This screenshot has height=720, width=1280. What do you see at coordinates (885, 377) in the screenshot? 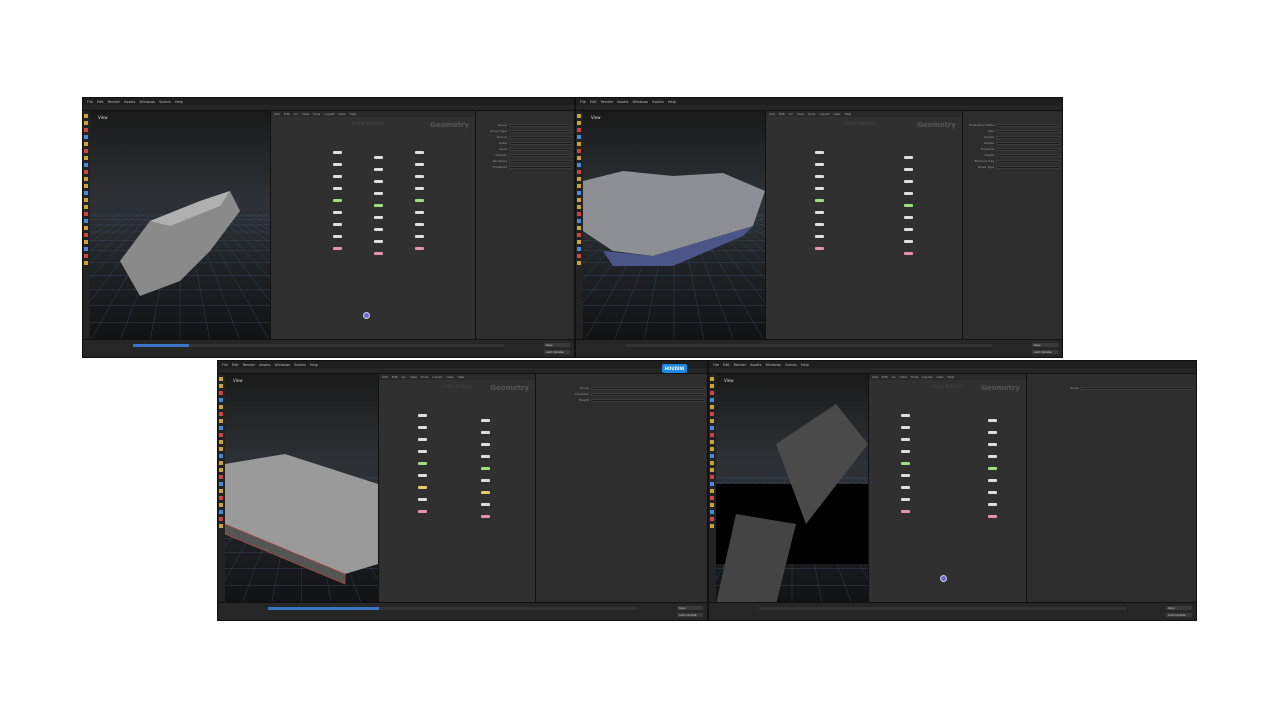
I see `network-menu-edit: Edit` at bounding box center [885, 377].